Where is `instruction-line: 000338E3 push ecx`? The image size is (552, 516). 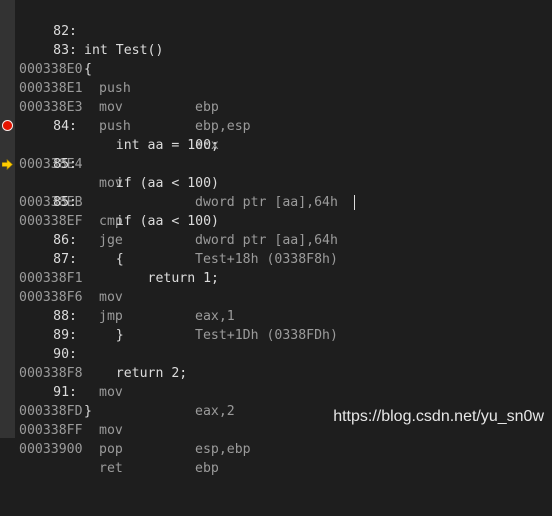 instruction-line: 000338E3 push ecx is located at coordinates (276, 116).